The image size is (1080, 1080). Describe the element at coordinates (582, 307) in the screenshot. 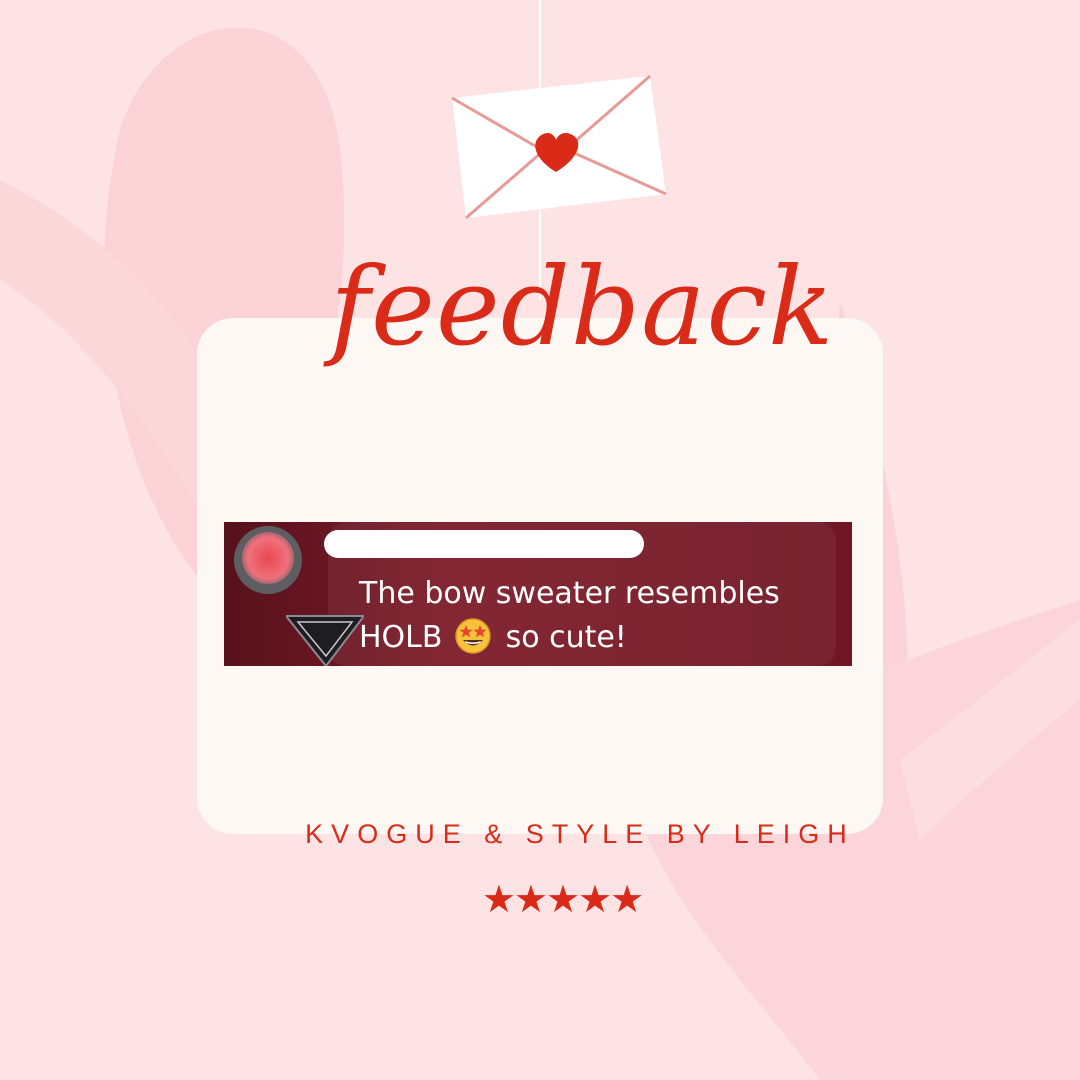

I see `page-title: feedback` at that location.